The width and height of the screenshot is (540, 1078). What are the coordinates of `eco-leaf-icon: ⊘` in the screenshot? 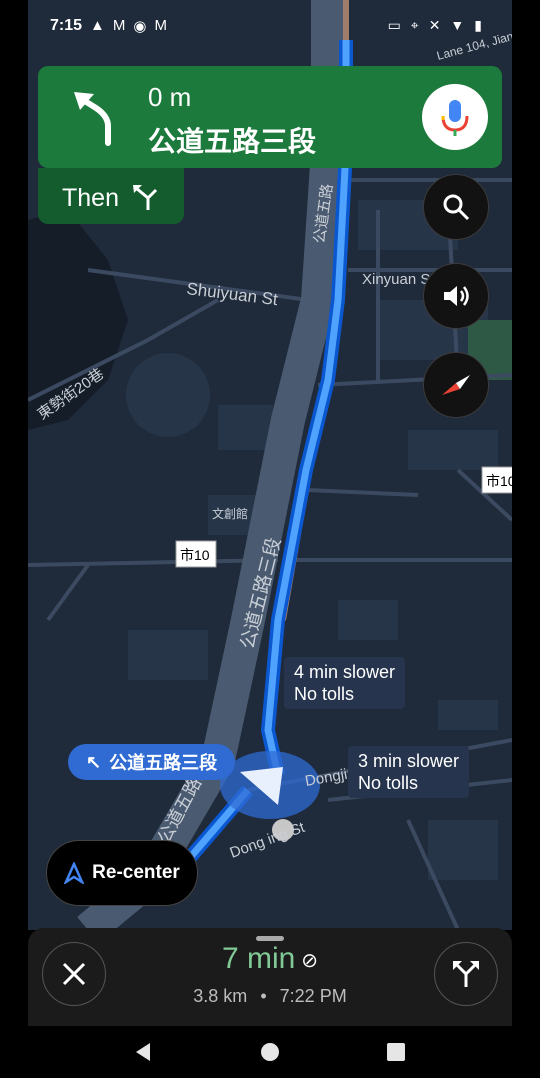 It's located at (310, 960).